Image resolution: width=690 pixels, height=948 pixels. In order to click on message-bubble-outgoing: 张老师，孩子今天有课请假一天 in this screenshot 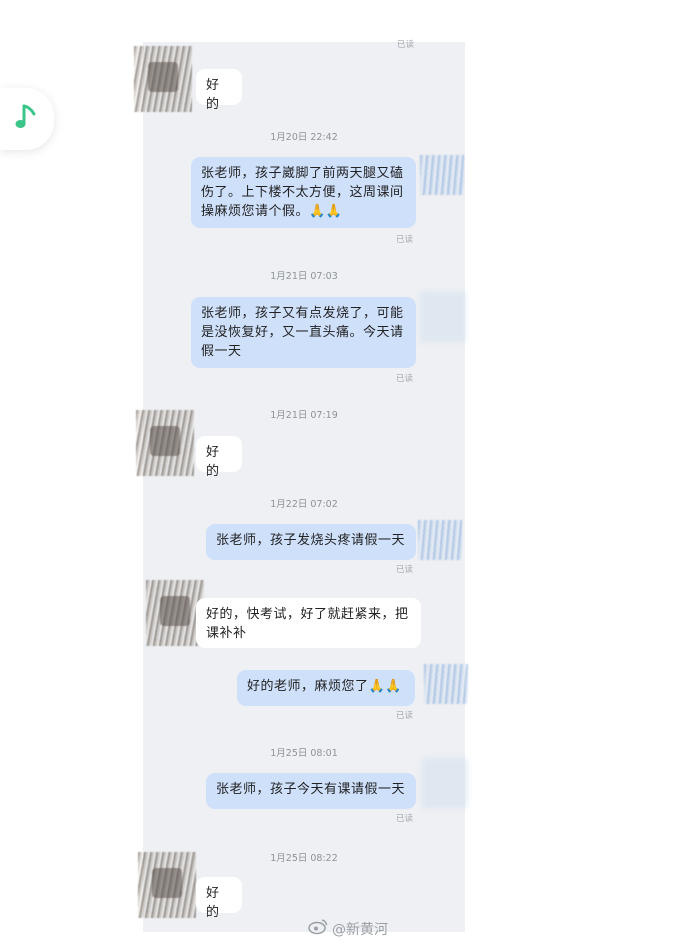, I will do `click(311, 791)`.